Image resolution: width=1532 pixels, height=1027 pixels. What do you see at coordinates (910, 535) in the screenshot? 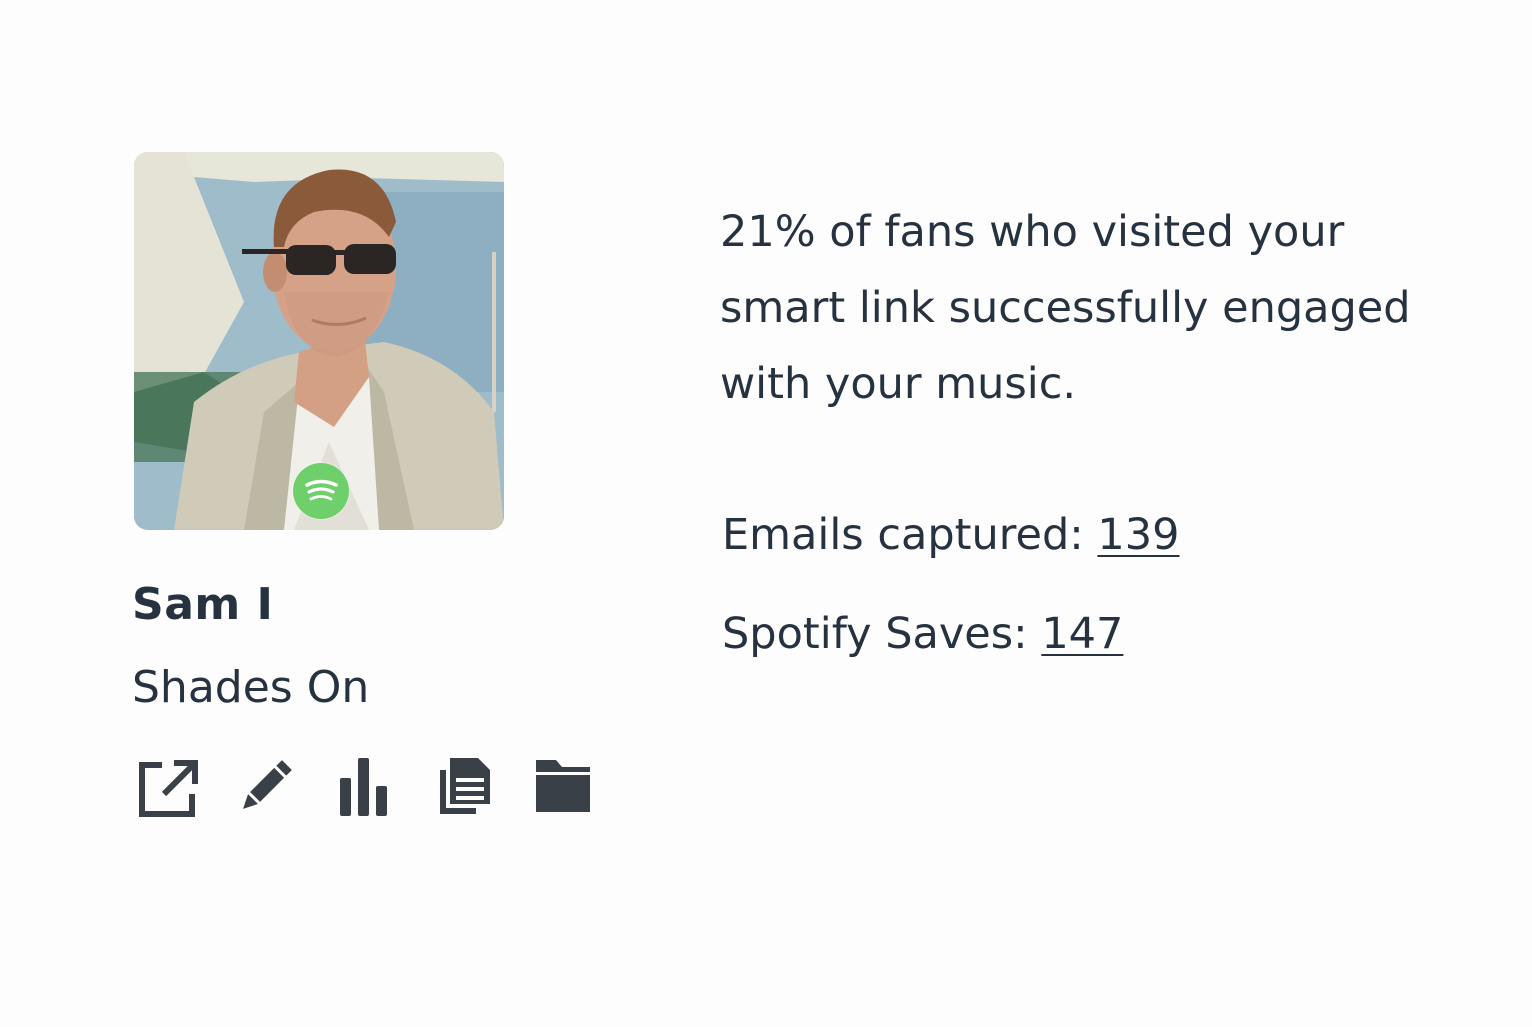
I see `emails-captured-label: Emails captured:` at bounding box center [910, 535].